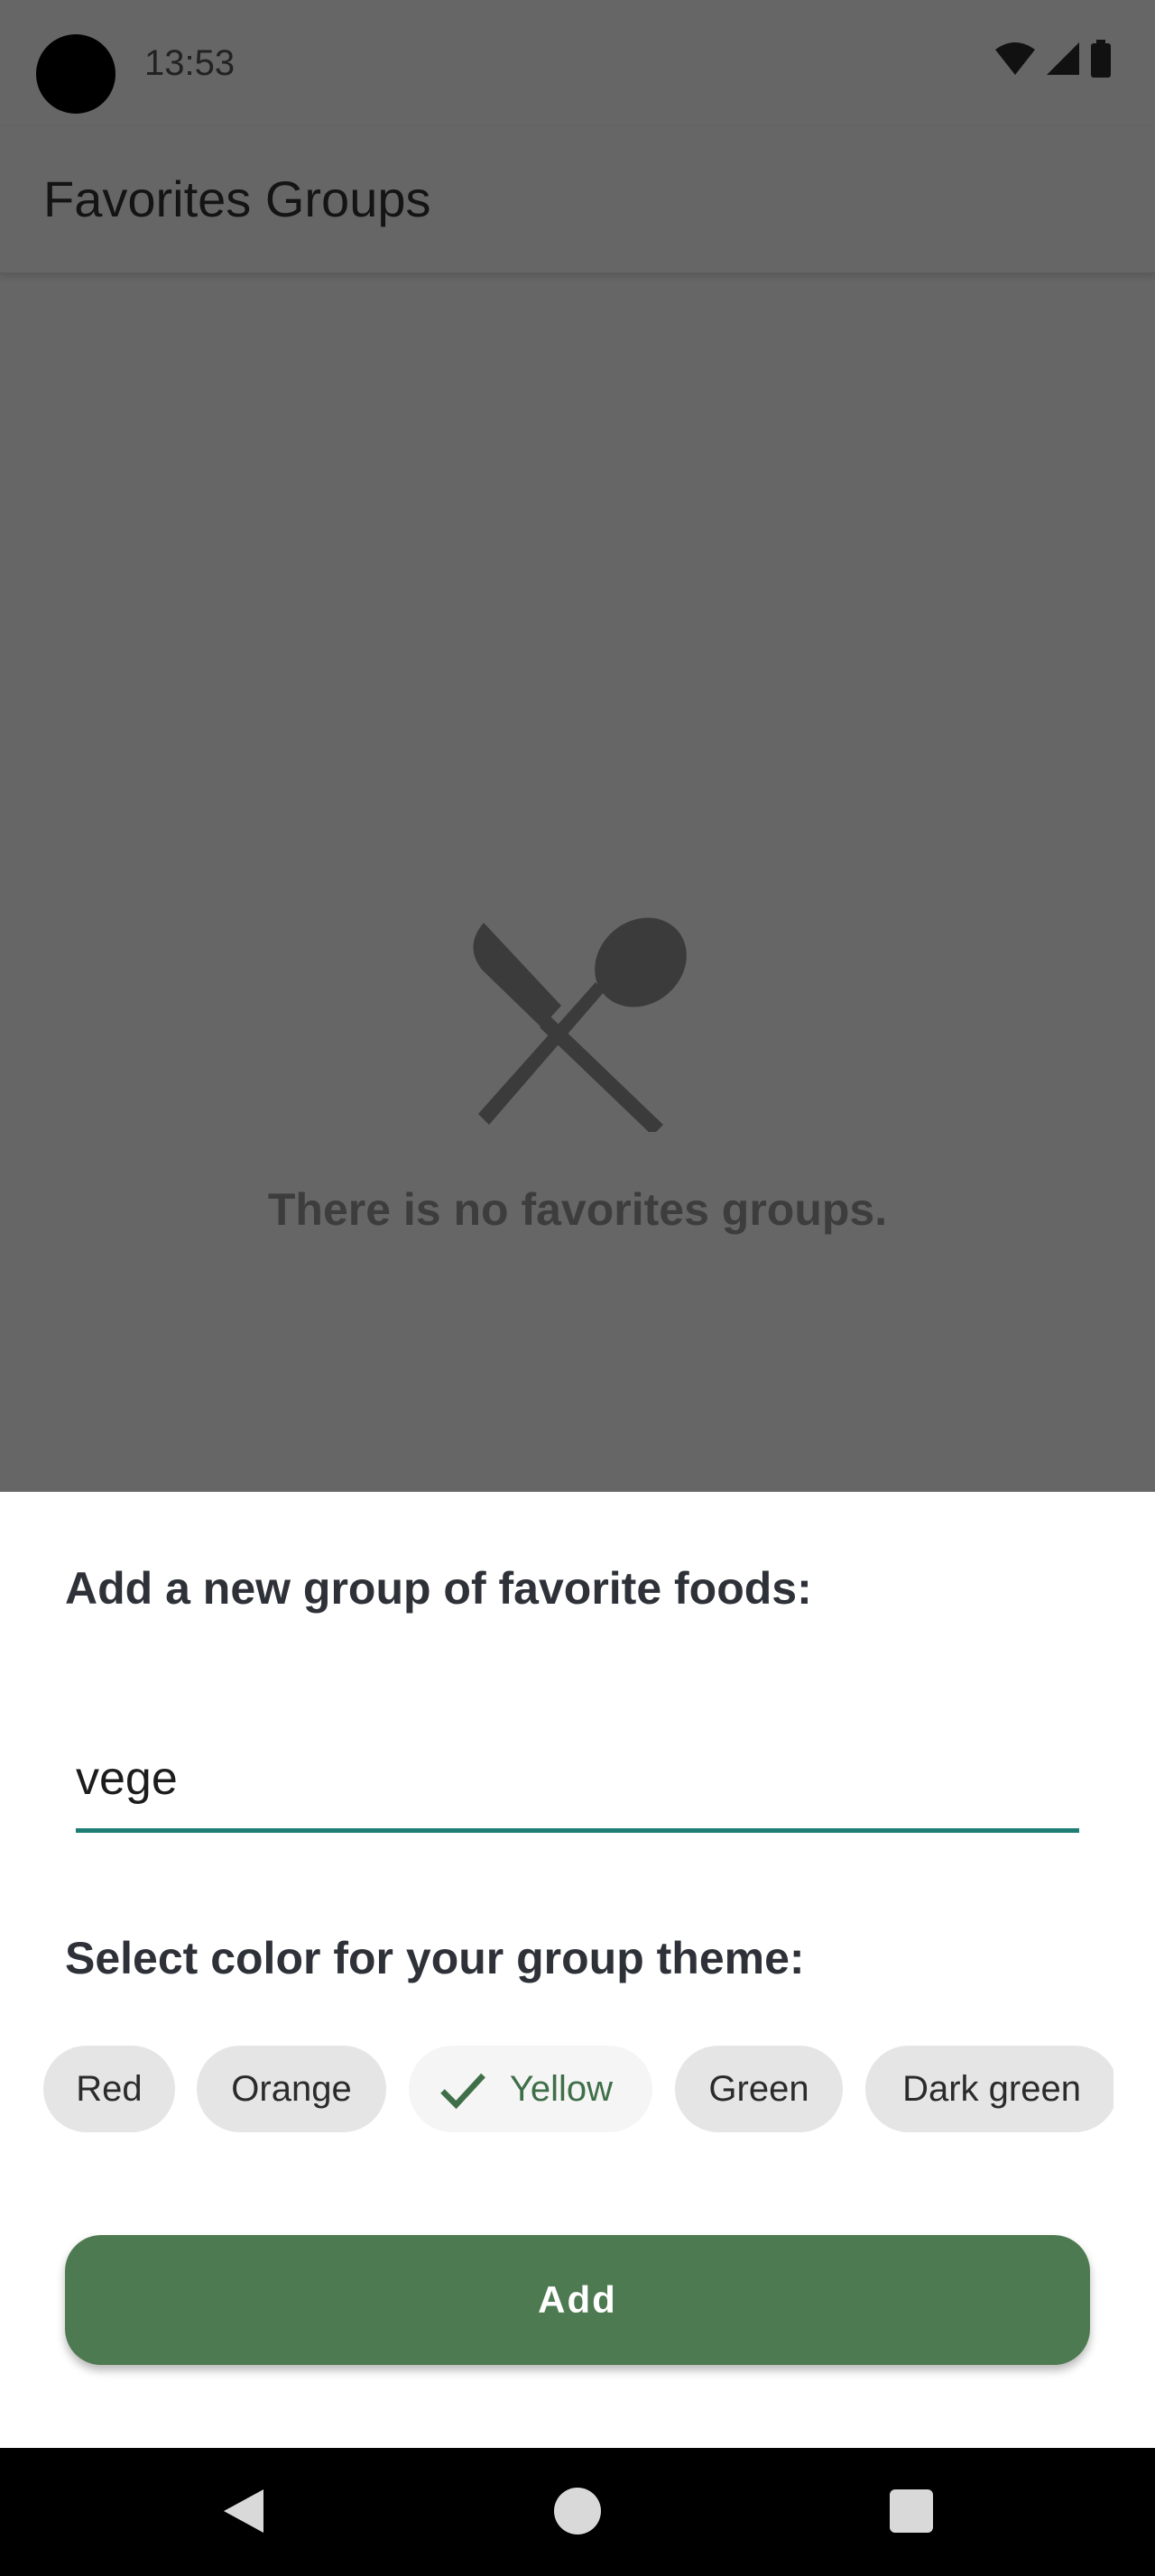 The width and height of the screenshot is (1155, 2576). Describe the element at coordinates (1063, 59) in the screenshot. I see `signal-icon` at that location.